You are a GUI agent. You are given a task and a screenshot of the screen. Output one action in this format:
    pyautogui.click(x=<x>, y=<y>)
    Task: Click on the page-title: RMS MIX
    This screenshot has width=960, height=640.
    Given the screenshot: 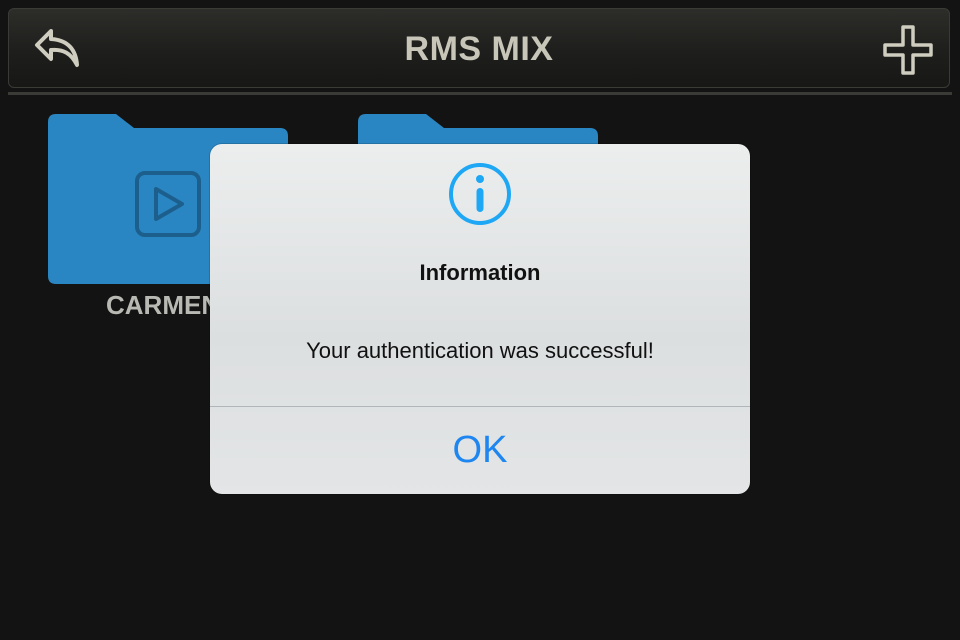 What is the action you would take?
    pyautogui.click(x=479, y=49)
    